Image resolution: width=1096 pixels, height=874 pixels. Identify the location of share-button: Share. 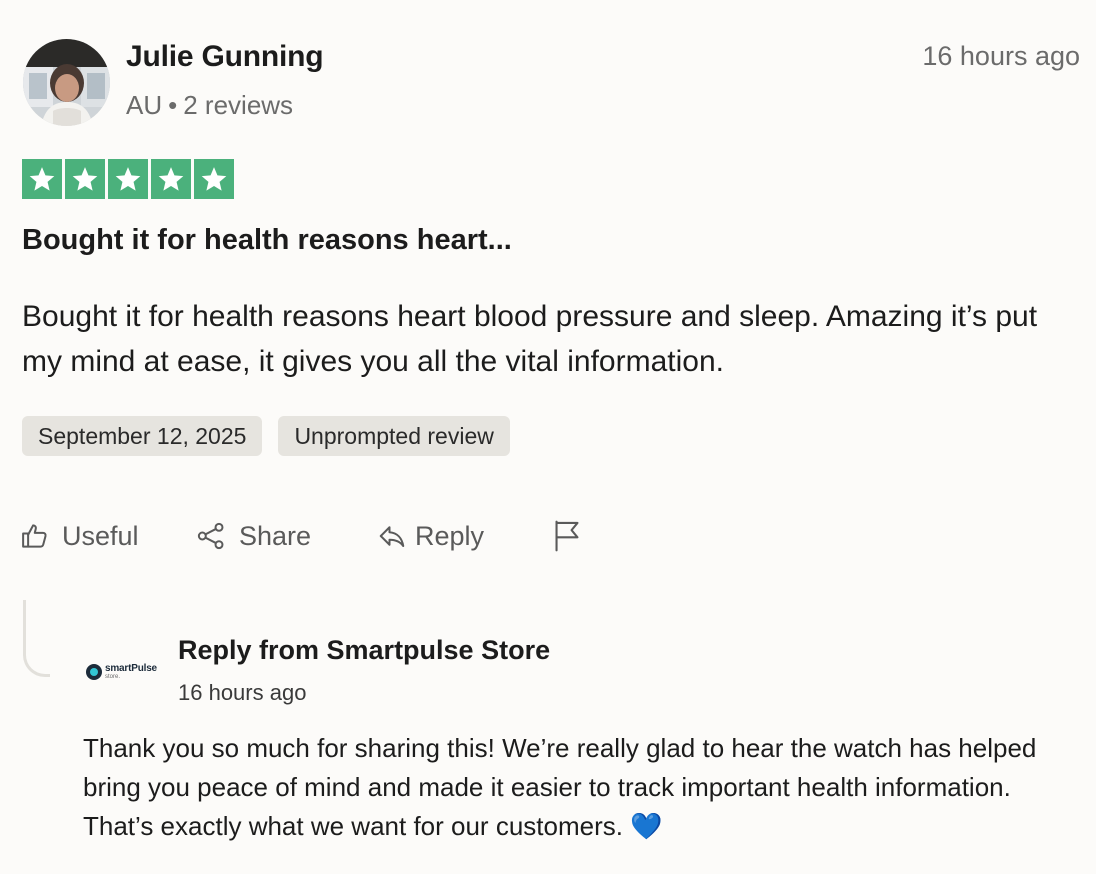
(253, 536).